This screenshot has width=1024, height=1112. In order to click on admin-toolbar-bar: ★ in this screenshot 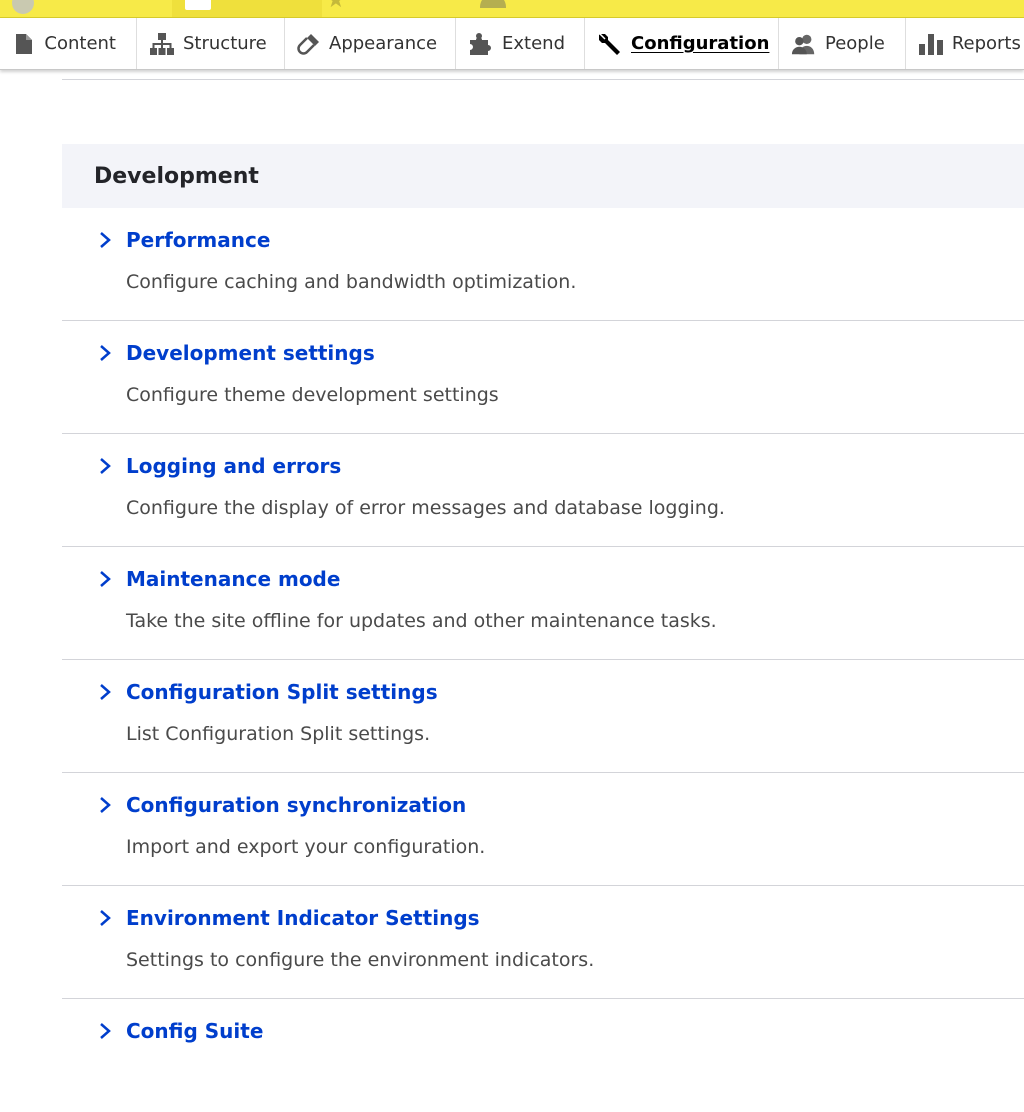, I will do `click(512, 9)`.